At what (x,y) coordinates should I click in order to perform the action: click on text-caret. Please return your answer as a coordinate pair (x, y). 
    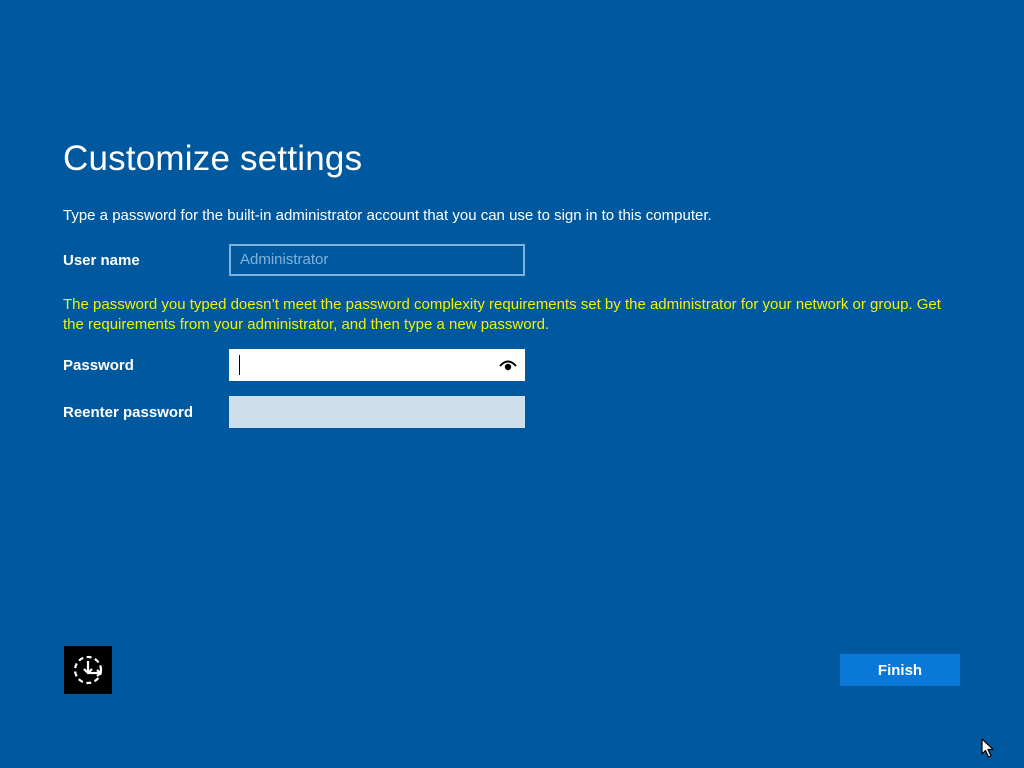
    Looking at the image, I should click on (239, 365).